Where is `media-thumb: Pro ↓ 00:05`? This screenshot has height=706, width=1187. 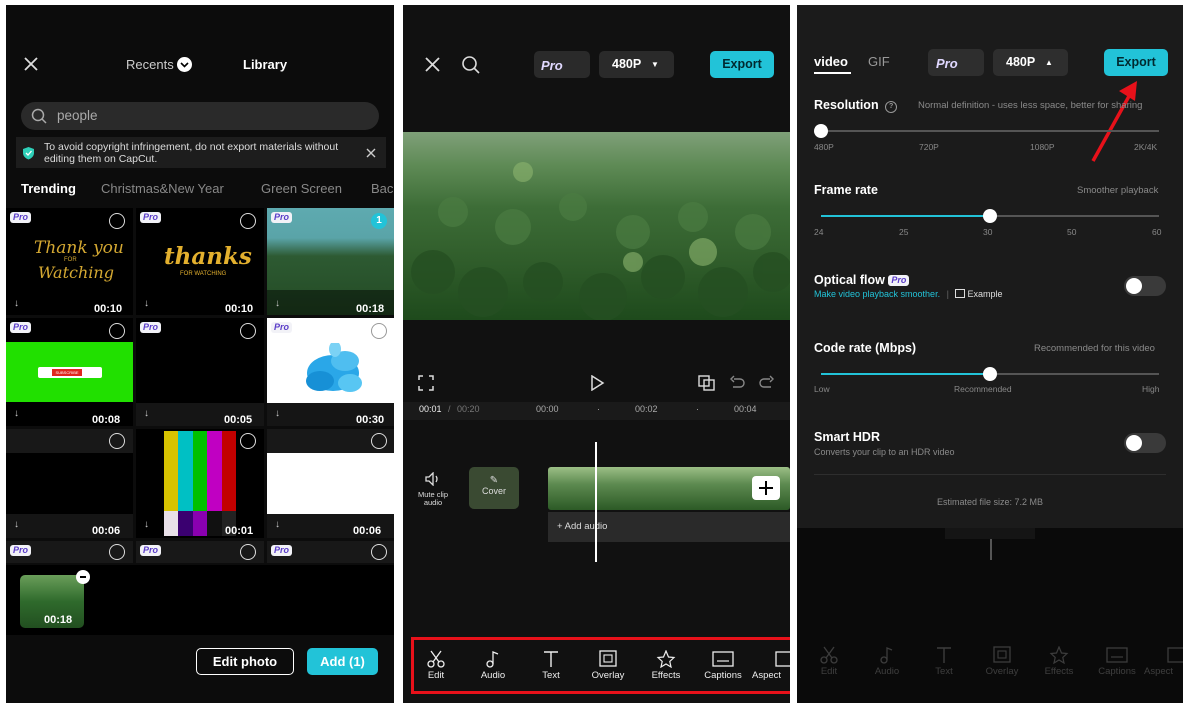
media-thumb: Pro ↓ 00:05 is located at coordinates (200, 372).